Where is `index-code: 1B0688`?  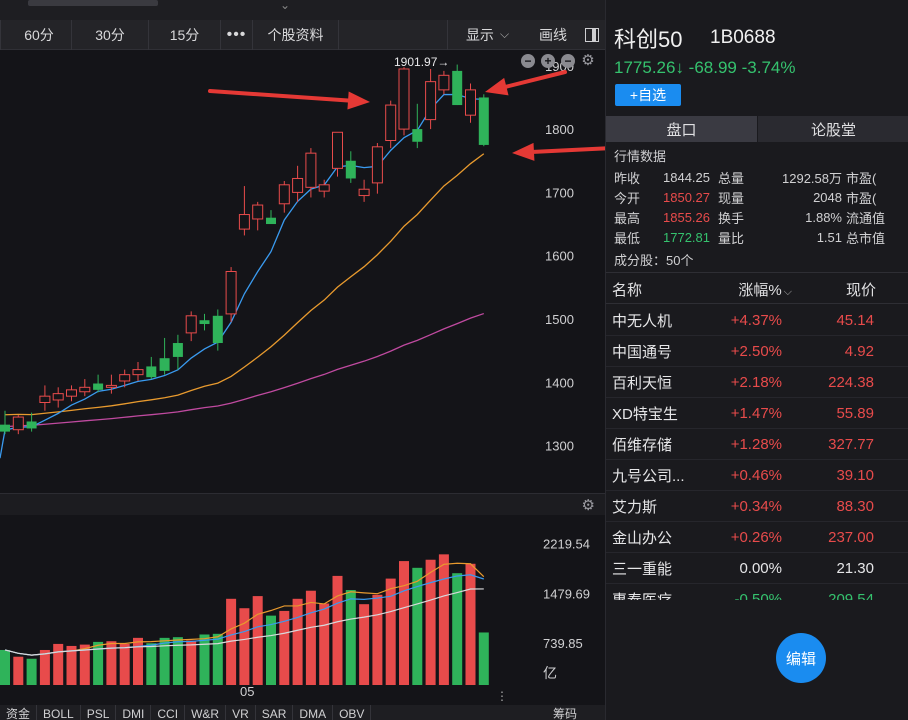 index-code: 1B0688 is located at coordinates (743, 37).